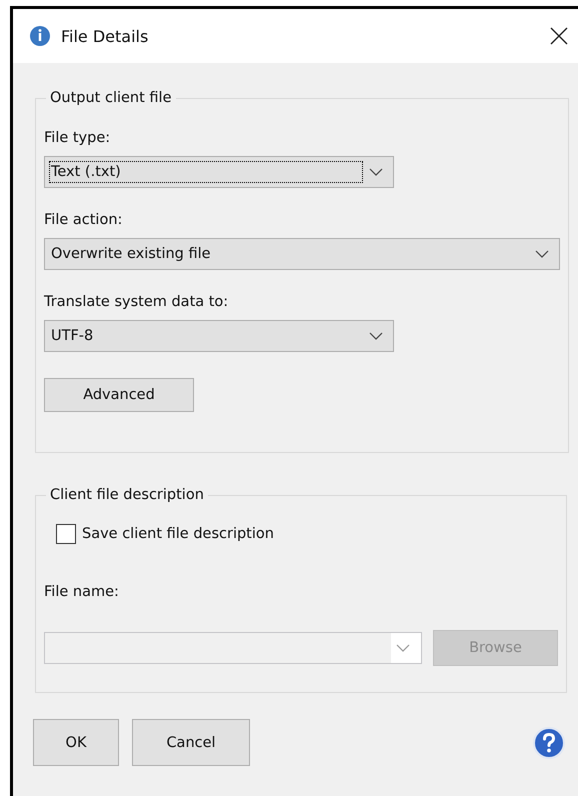  I want to click on info-icon, so click(40, 36).